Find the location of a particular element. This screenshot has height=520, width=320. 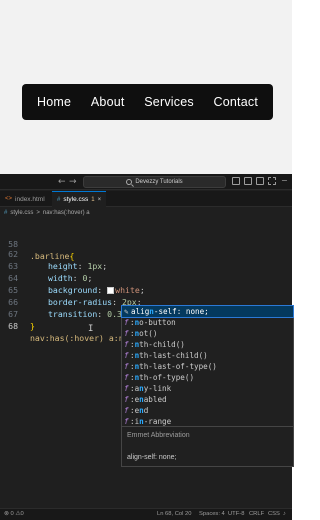

errors-status: ⊗ 0 ⚠0 is located at coordinates (14, 514).